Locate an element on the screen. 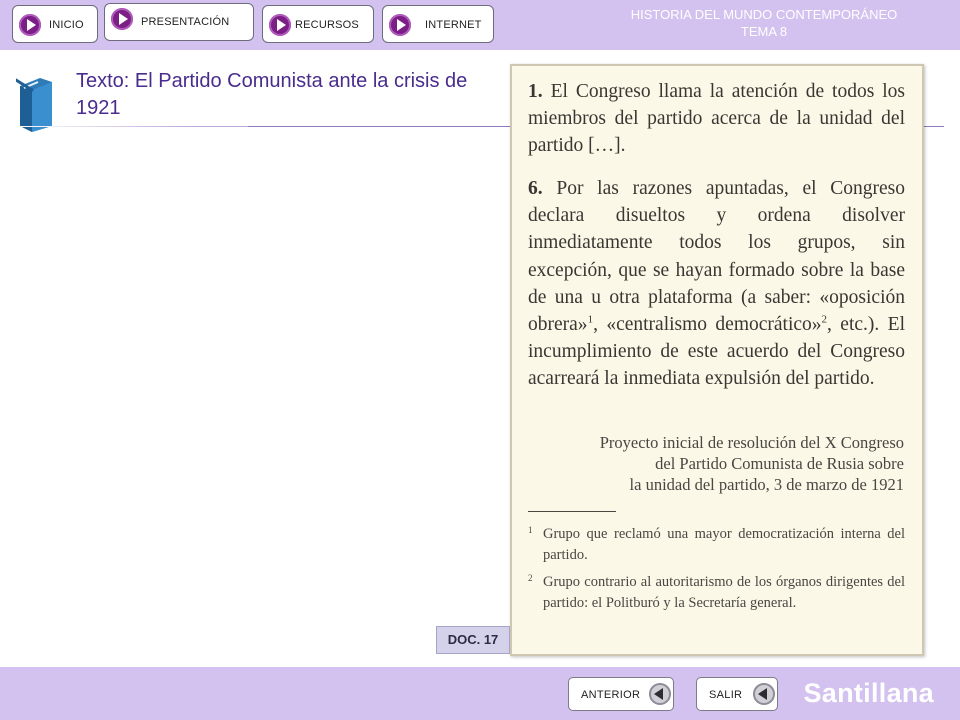  footnote-1-number: 1 is located at coordinates (530, 530).